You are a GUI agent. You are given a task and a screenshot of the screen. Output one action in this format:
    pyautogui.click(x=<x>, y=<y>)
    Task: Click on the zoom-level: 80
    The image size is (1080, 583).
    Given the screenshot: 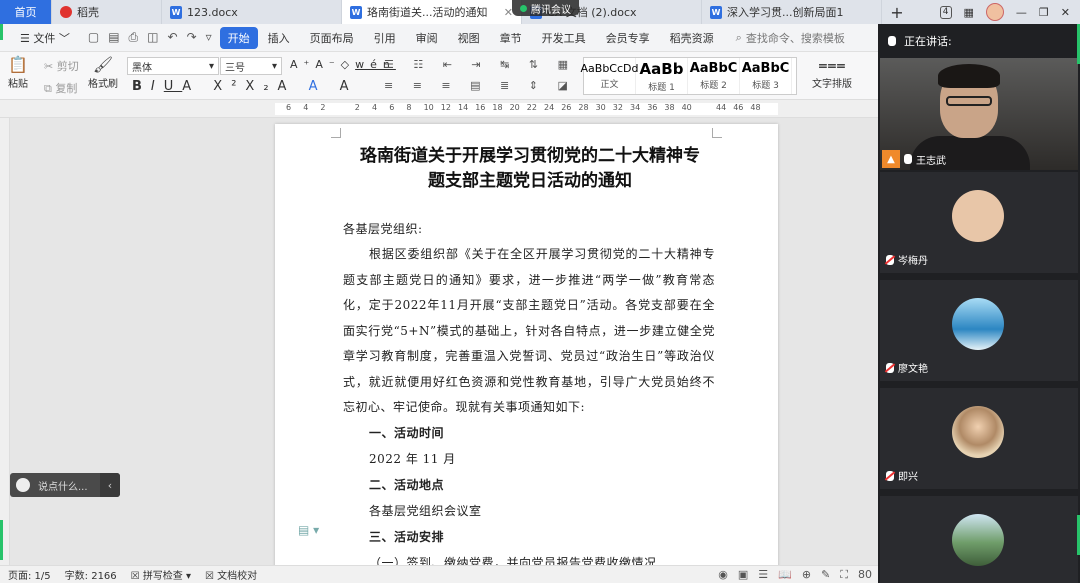 What is the action you would take?
    pyautogui.click(x=865, y=575)
    